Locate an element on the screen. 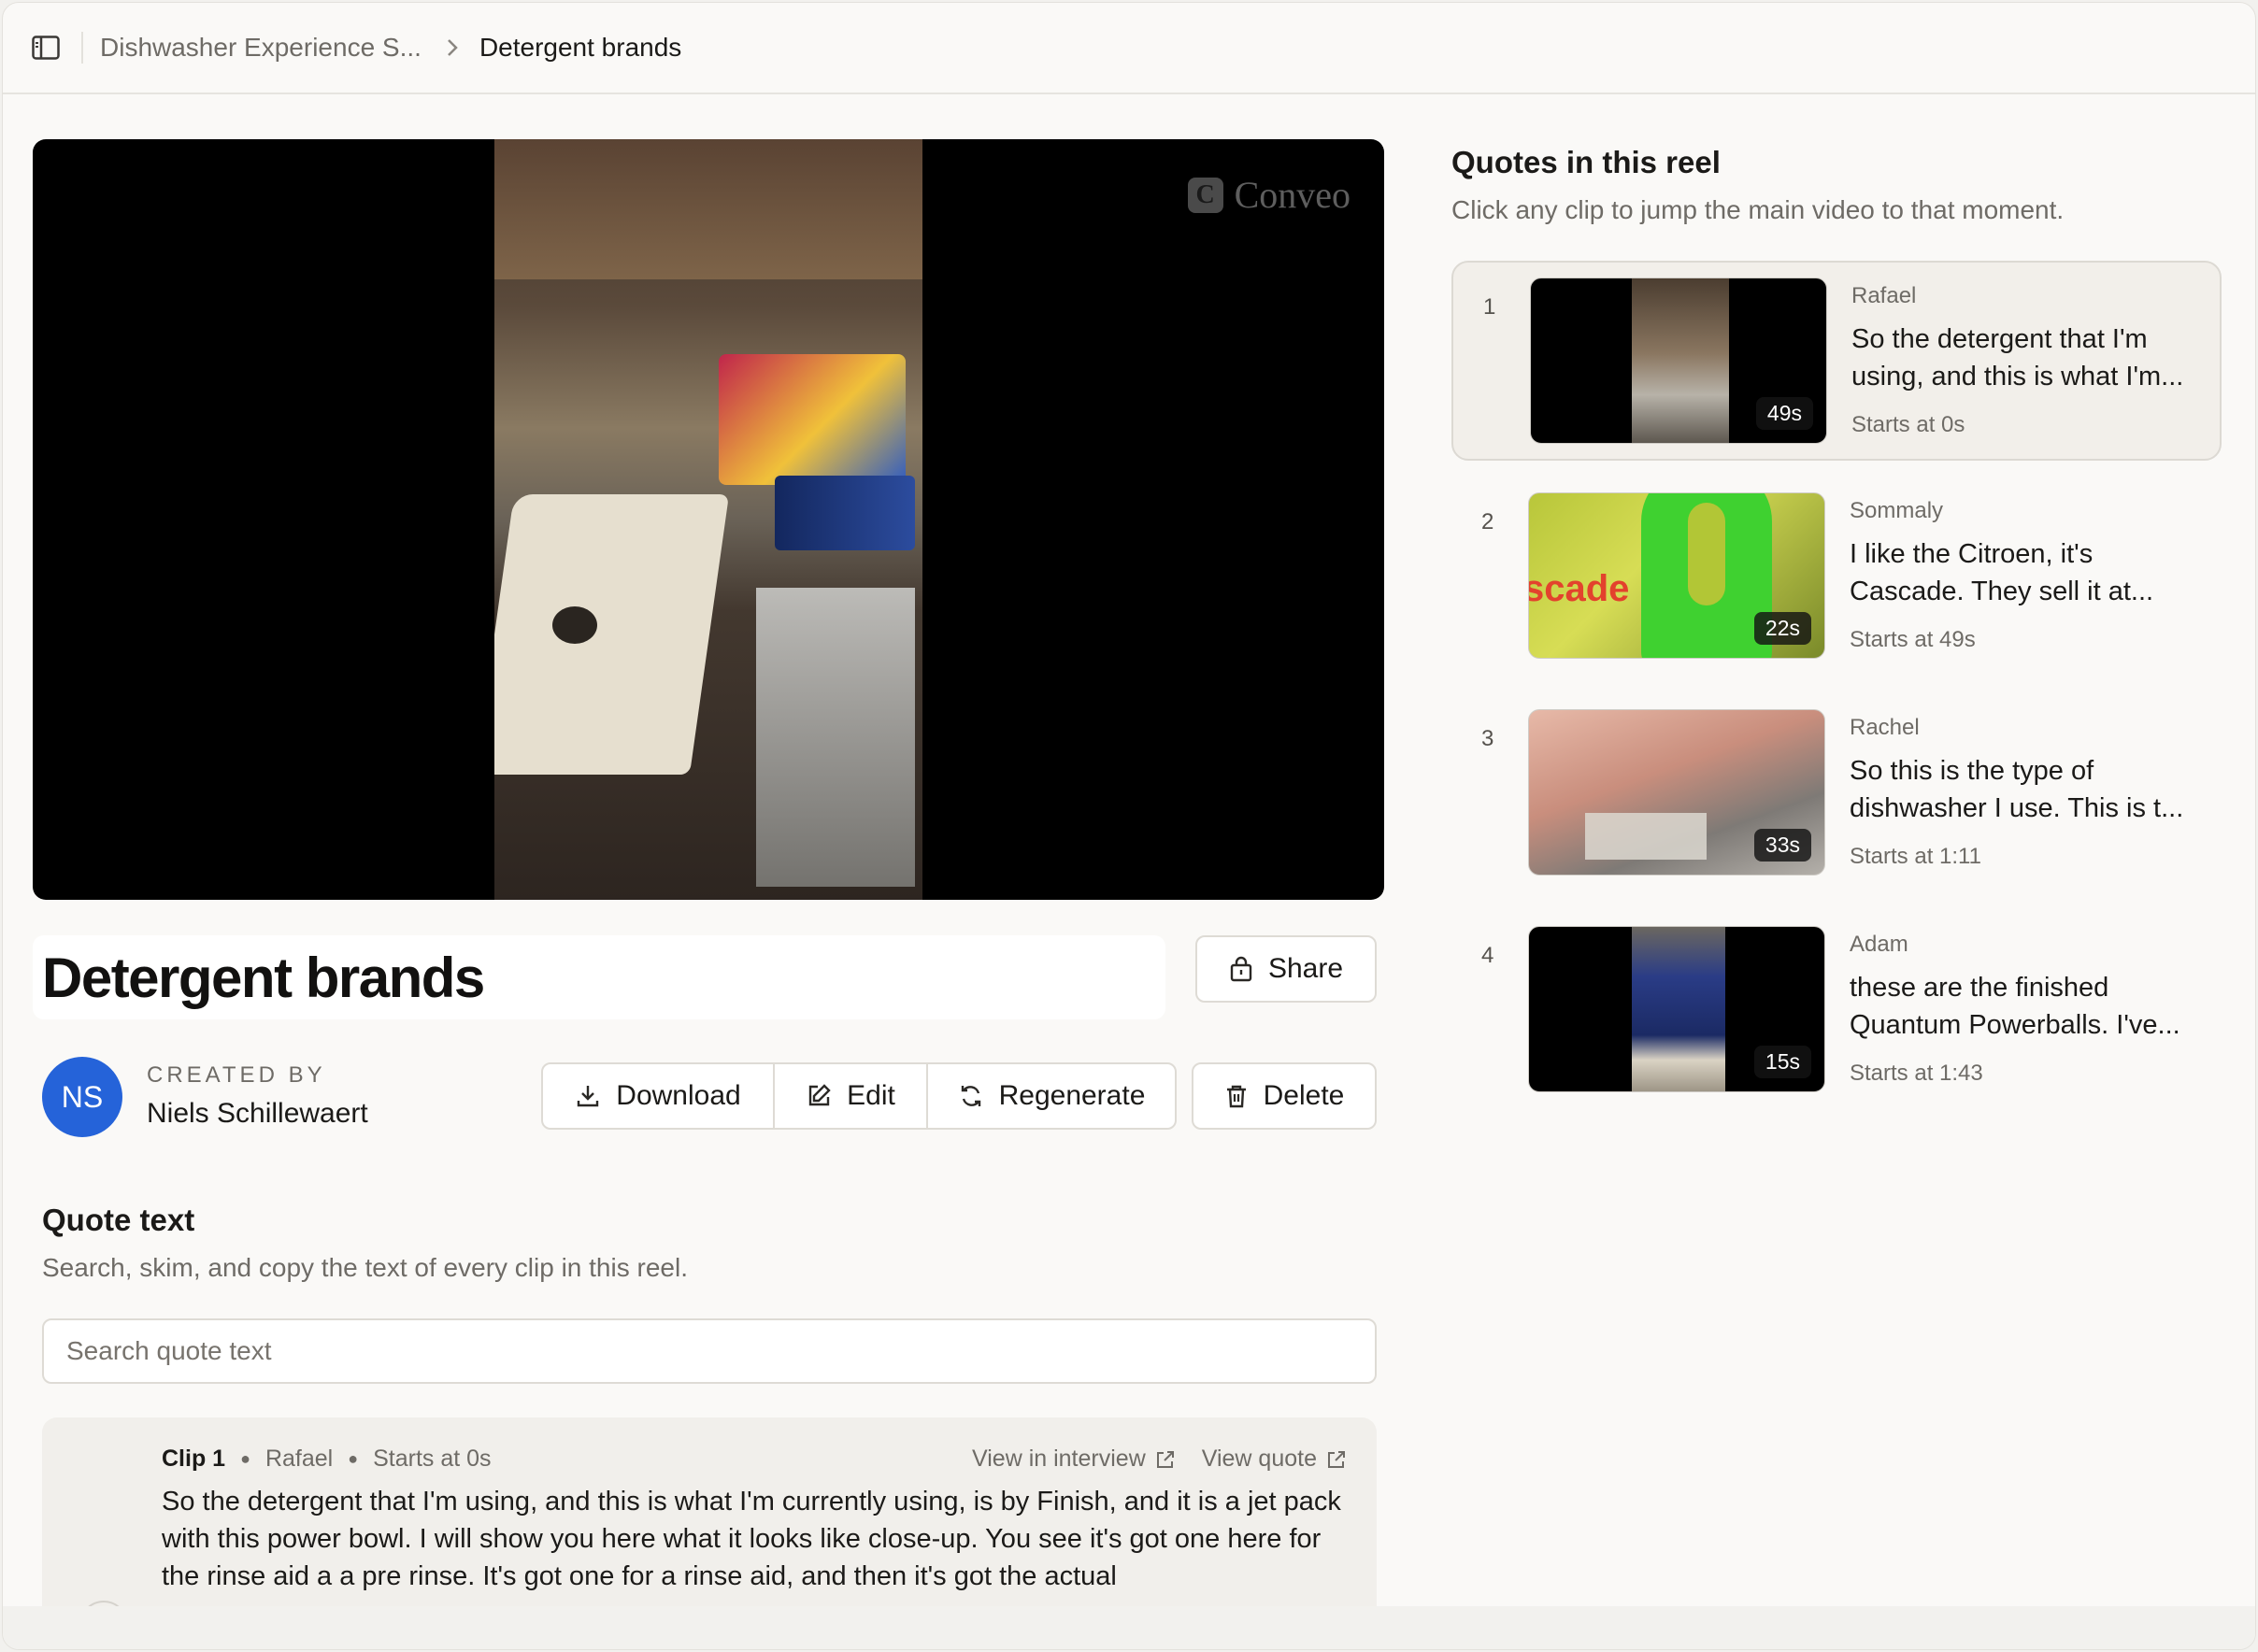  share-lock-icon is located at coordinates (1241, 969).